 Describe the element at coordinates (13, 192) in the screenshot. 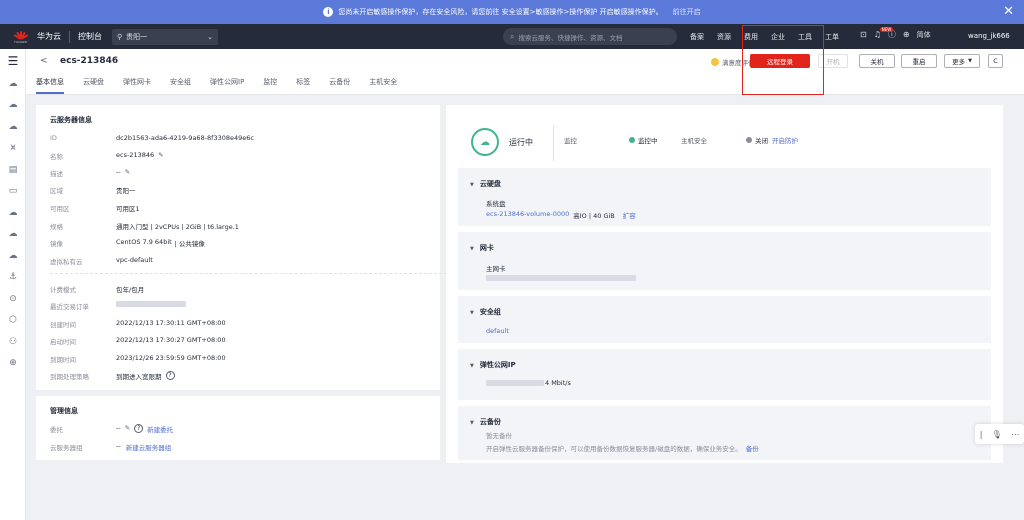

I see `storage-icon: ▭` at that location.